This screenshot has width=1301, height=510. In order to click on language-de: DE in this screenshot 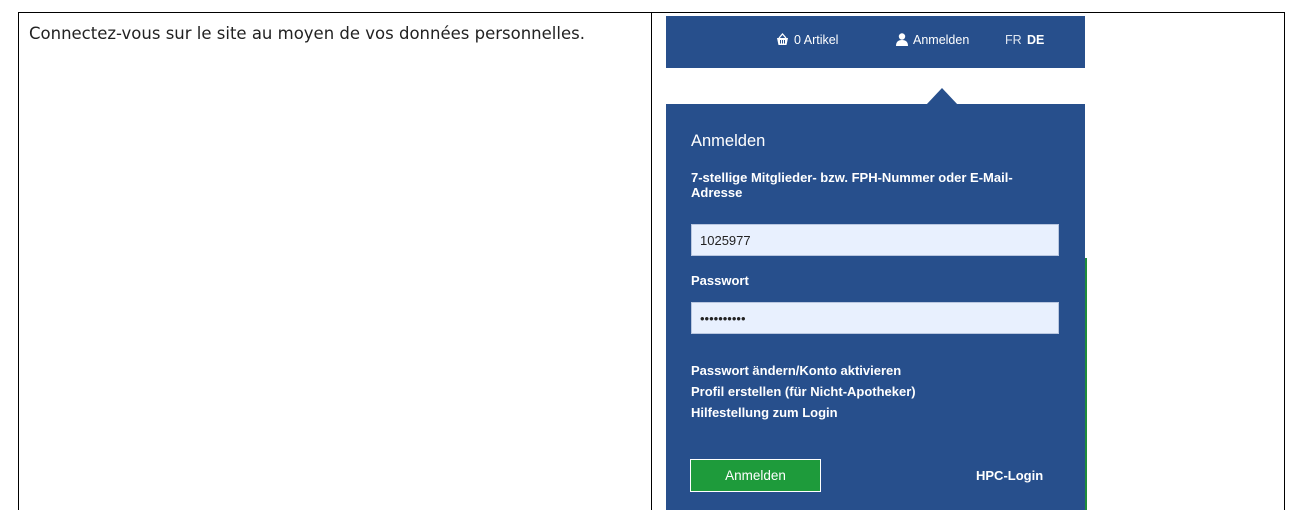, I will do `click(1035, 40)`.